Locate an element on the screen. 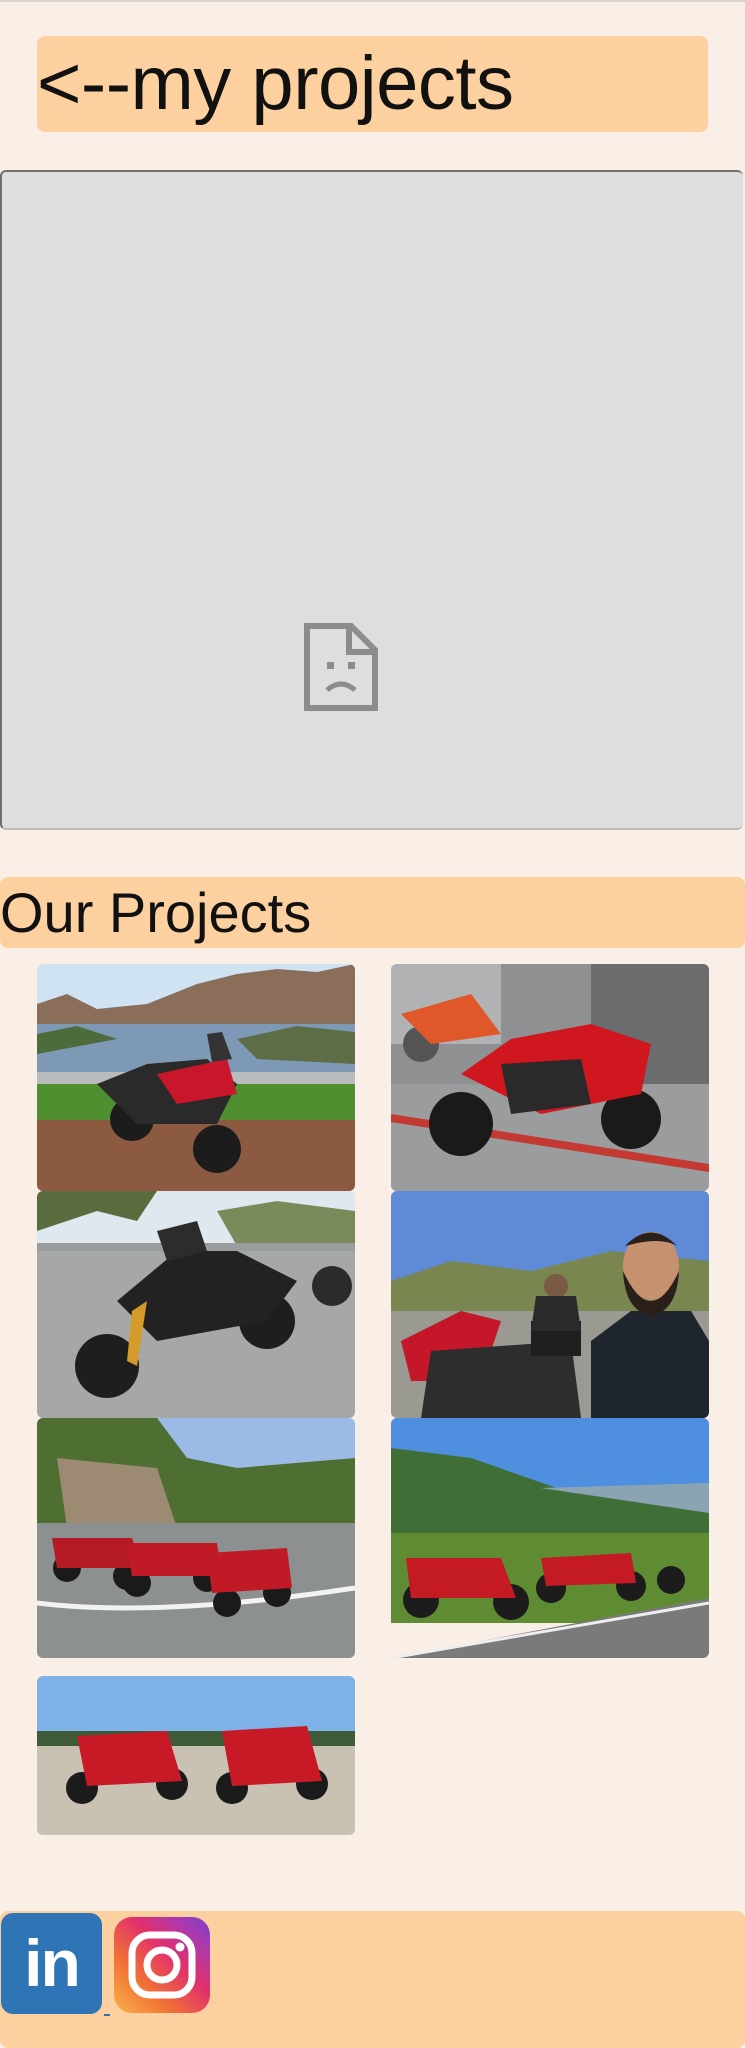  photo-bikes-on-curve is located at coordinates (196, 1538).